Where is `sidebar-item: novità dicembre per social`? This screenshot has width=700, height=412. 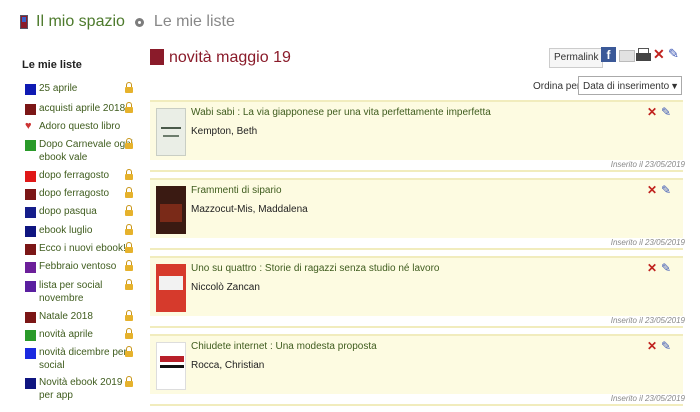
sidebar-item: novità dicembre per social is located at coordinates (76, 359).